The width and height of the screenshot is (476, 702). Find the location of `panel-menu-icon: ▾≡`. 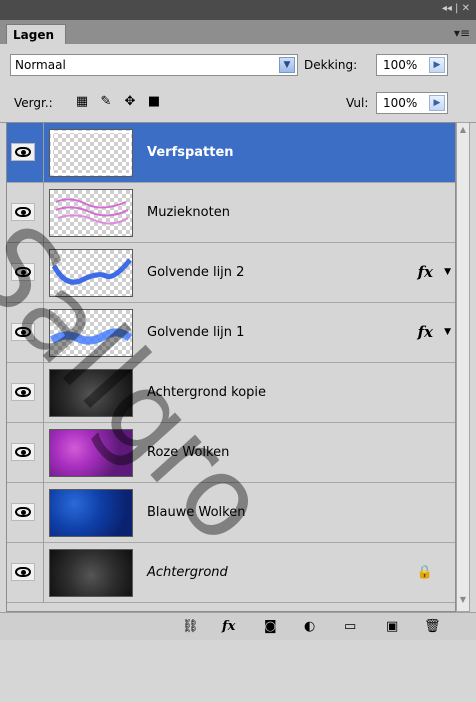

panel-menu-icon: ▾≡ is located at coordinates (462, 33).